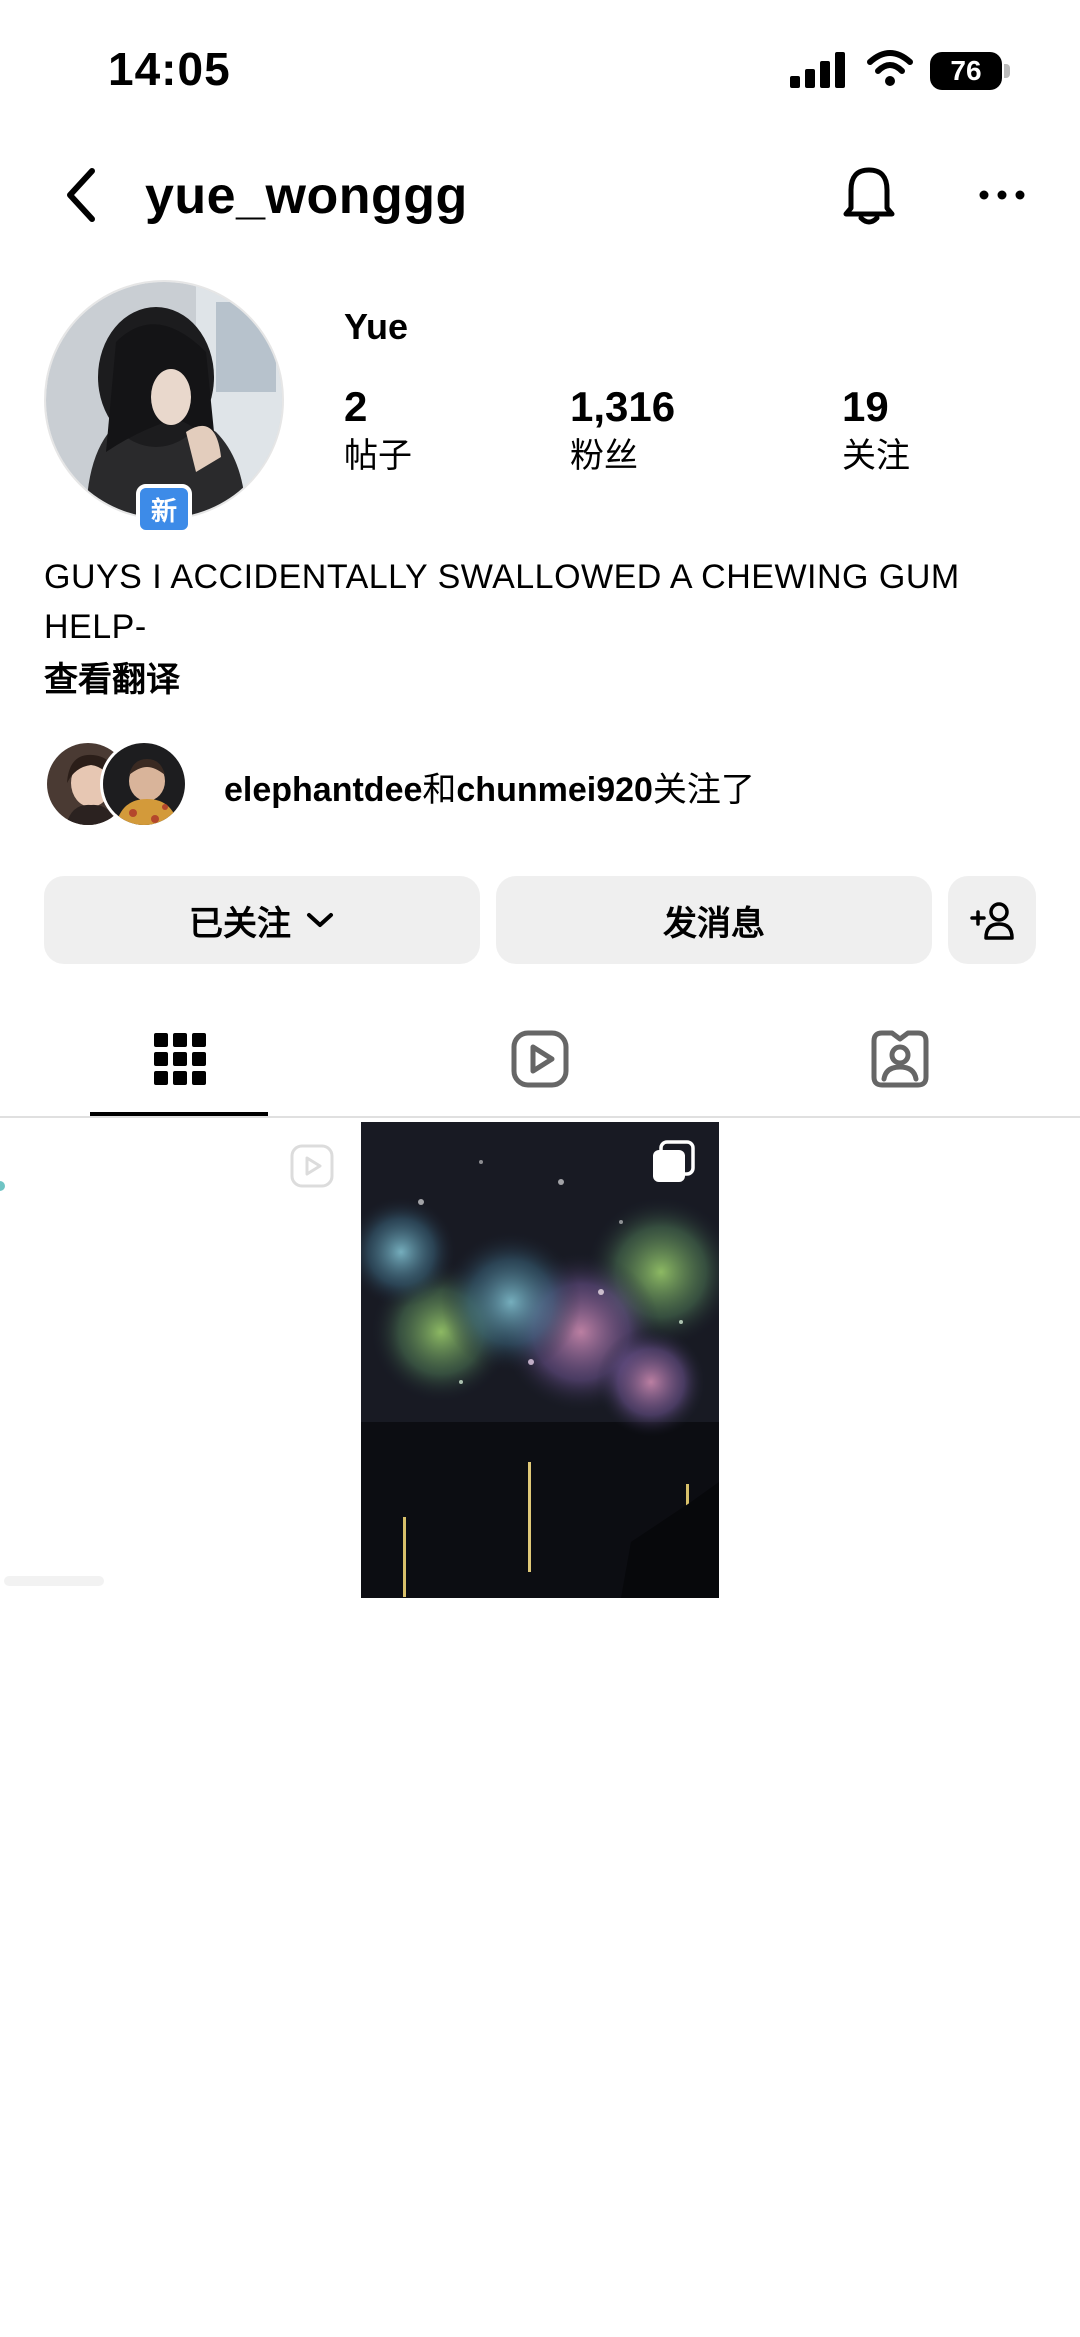  What do you see at coordinates (890, 68) in the screenshot?
I see `wifi-icon` at bounding box center [890, 68].